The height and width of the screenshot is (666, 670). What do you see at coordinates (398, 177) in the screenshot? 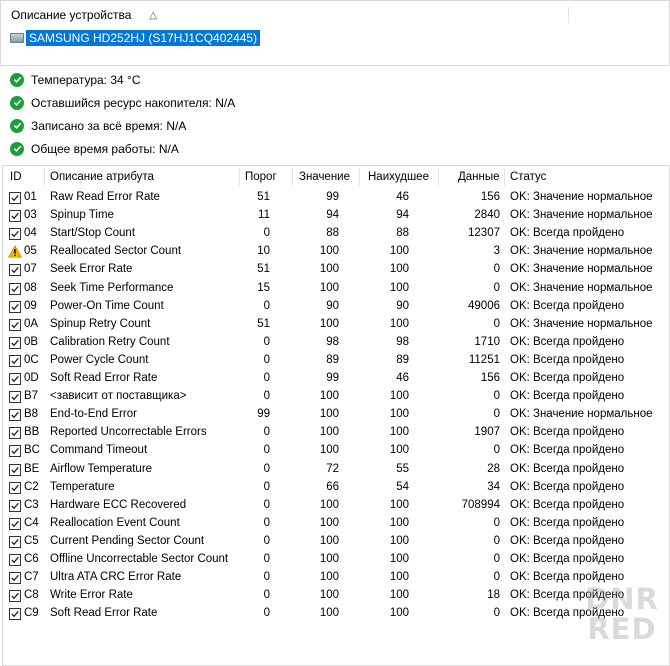
I see `header-worst: Наихудшее` at bounding box center [398, 177].